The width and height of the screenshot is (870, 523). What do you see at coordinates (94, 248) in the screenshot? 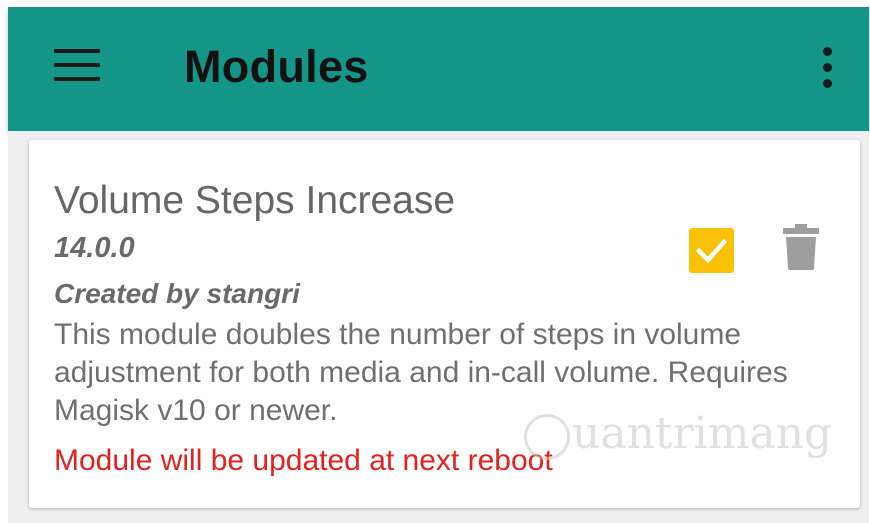
I see `module-version: 14.0.0` at bounding box center [94, 248].